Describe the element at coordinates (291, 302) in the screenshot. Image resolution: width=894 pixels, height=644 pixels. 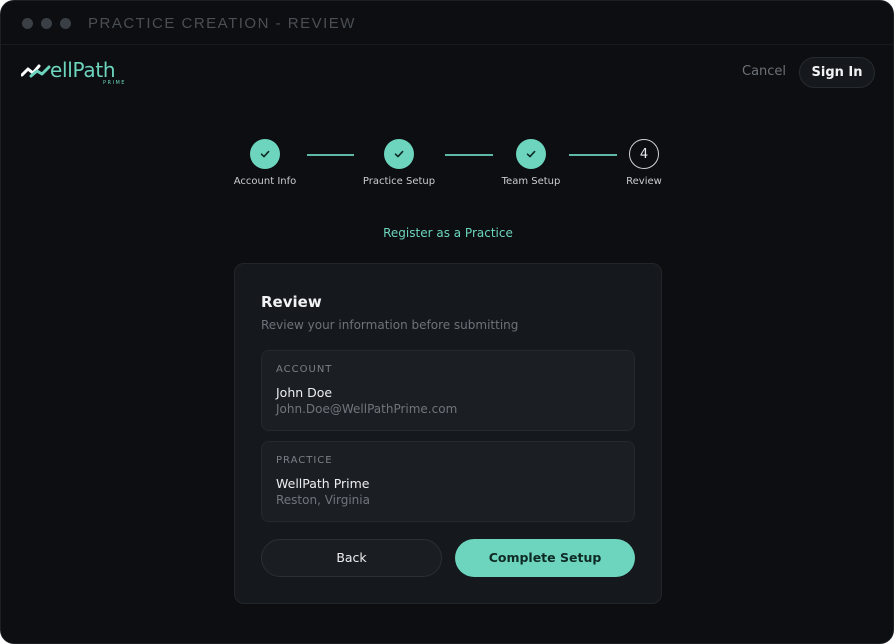
I see `card-title: Review` at that location.